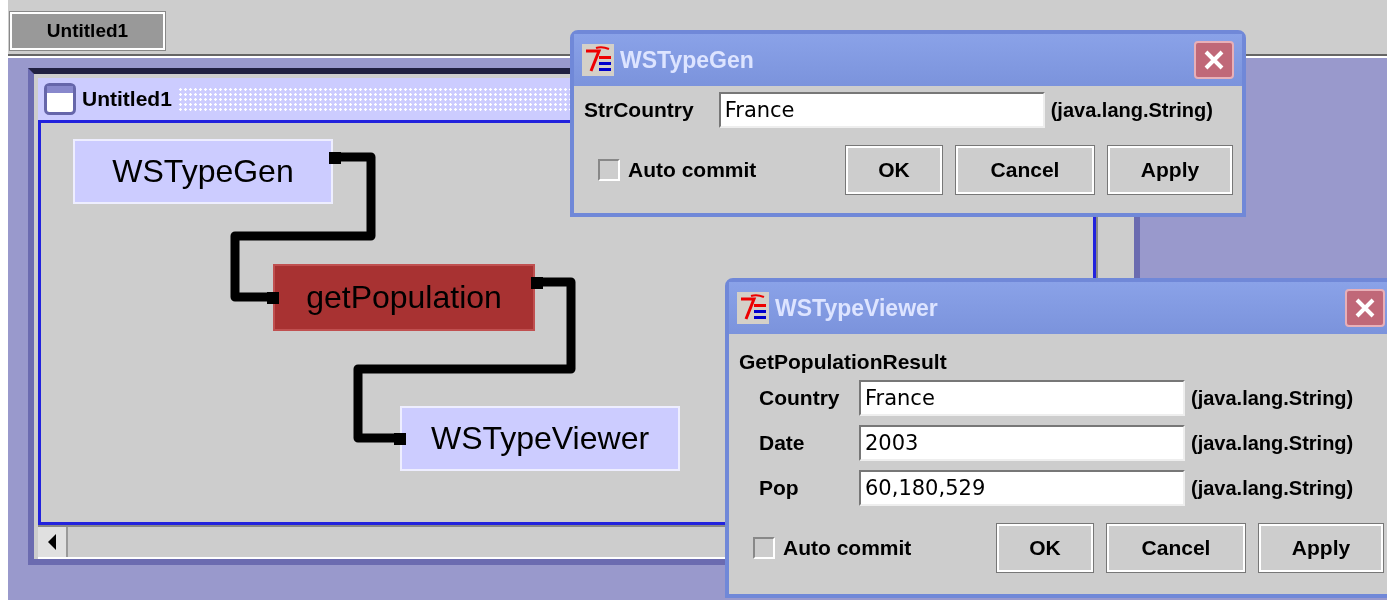 Image resolution: width=1387 pixels, height=600 pixels. What do you see at coordinates (639, 110) in the screenshot?
I see `field-label: StrCountry` at bounding box center [639, 110].